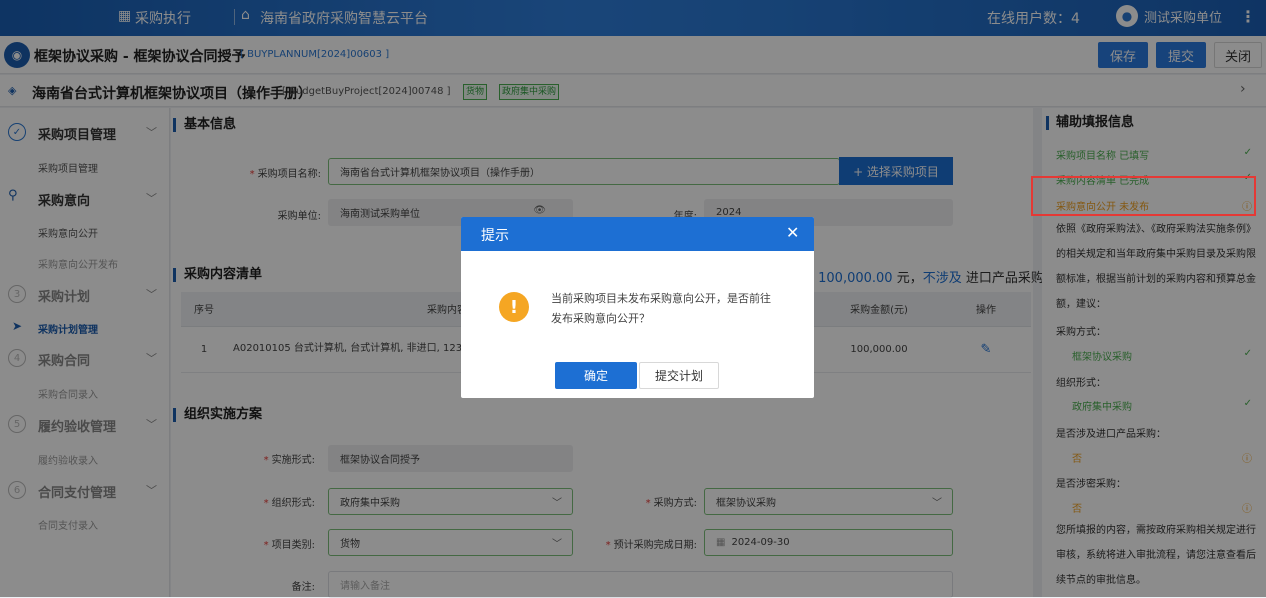  I want to click on dialog-header: 提示 ✕, so click(637, 234).